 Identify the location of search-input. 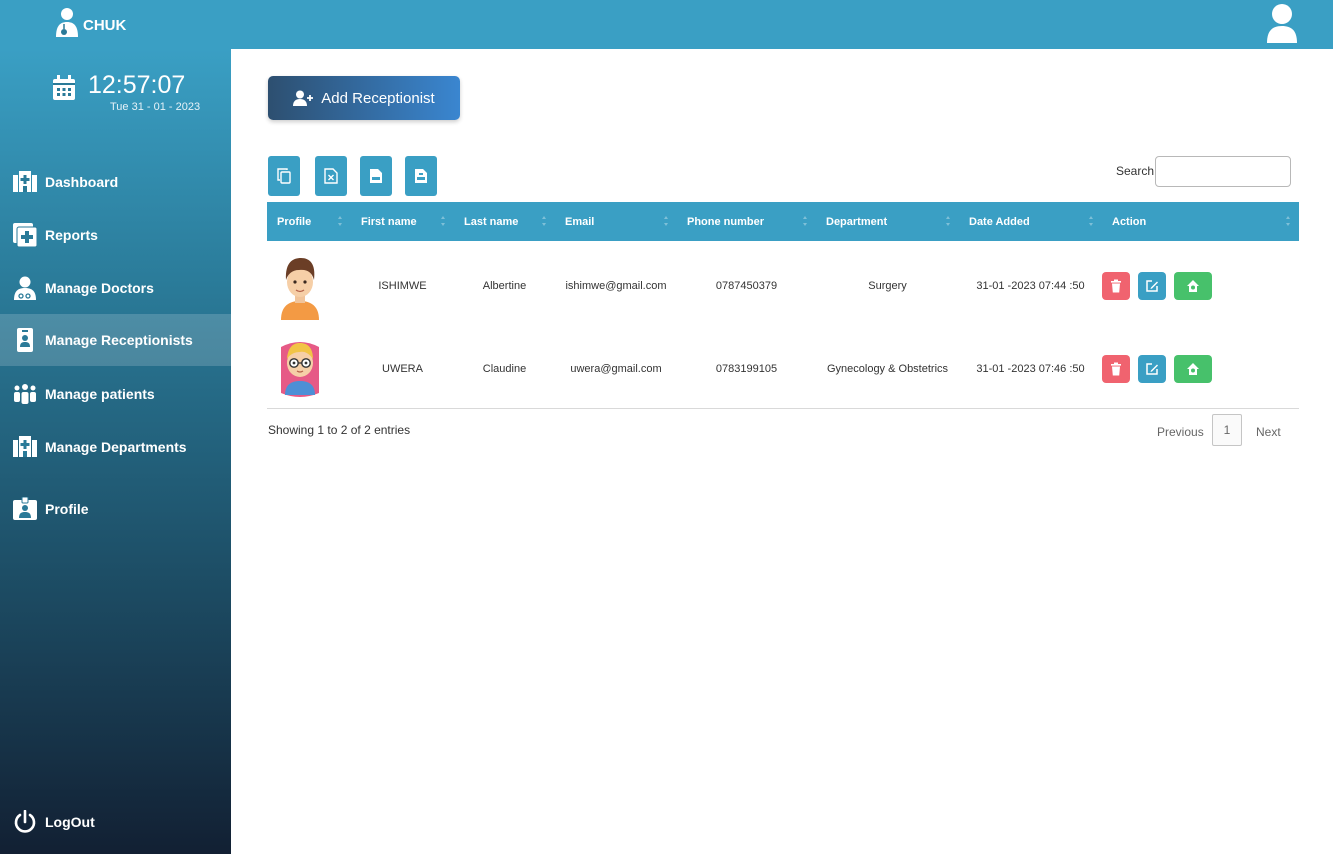
(1223, 171).